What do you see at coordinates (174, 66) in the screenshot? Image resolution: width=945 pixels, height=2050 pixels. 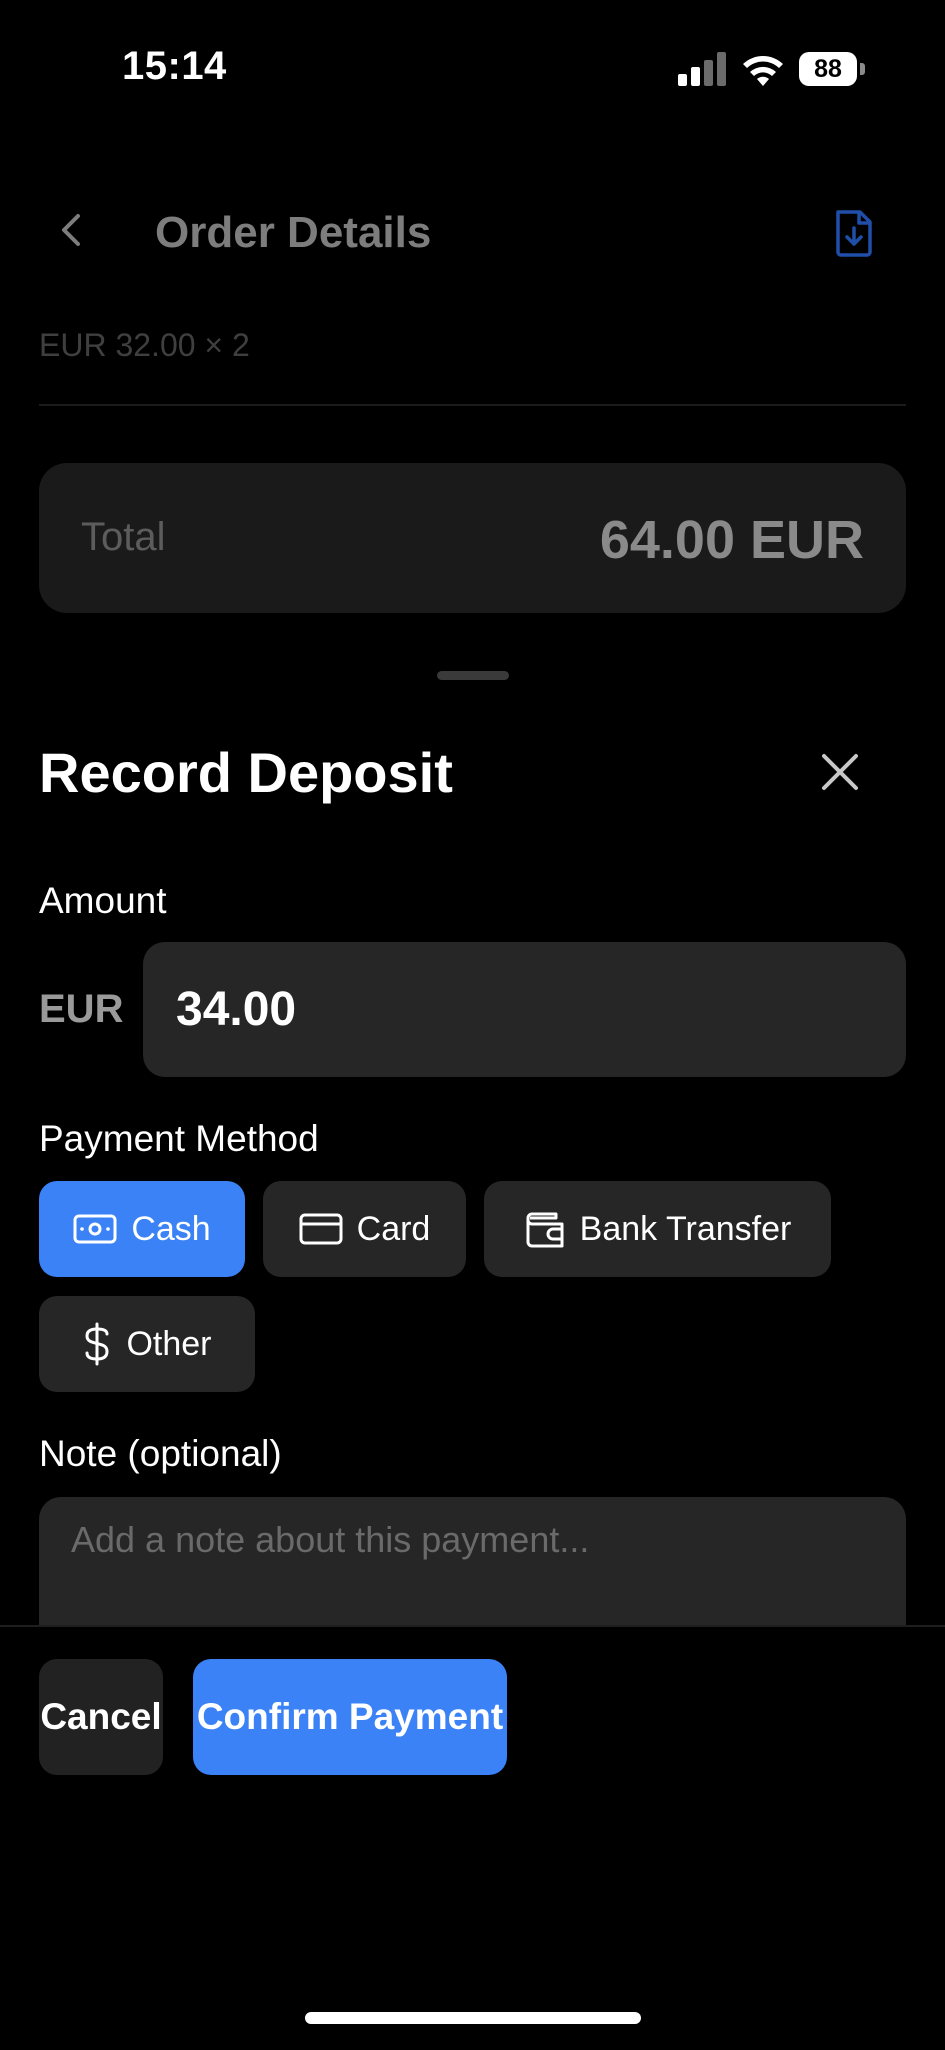 I see `status-time: 15:14` at bounding box center [174, 66].